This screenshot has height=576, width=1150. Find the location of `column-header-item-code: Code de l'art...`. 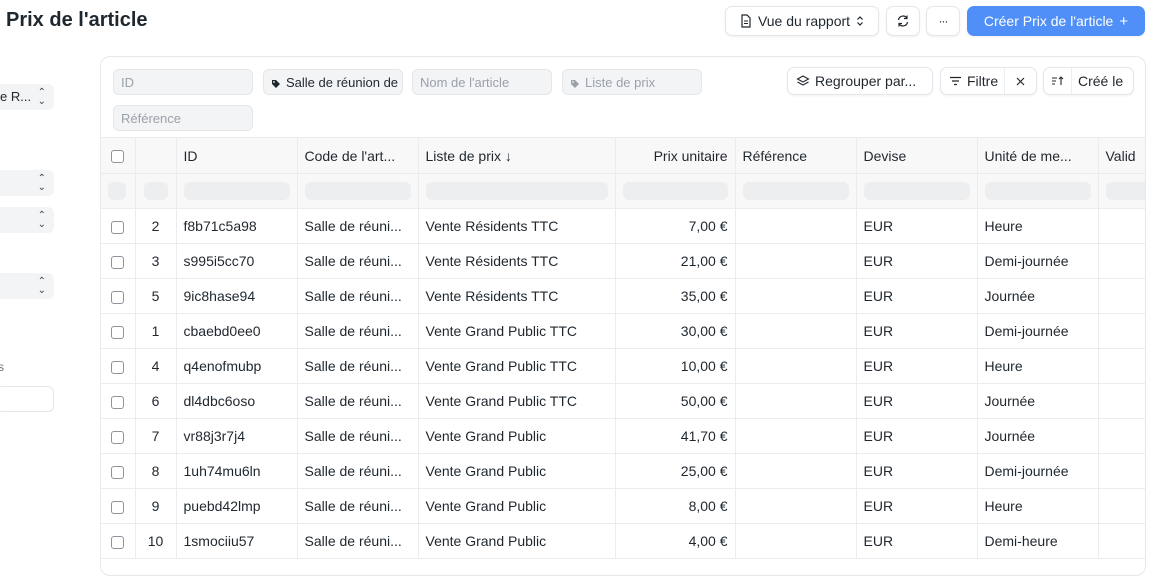

column-header-item-code: Code de l'art... is located at coordinates (358, 155).